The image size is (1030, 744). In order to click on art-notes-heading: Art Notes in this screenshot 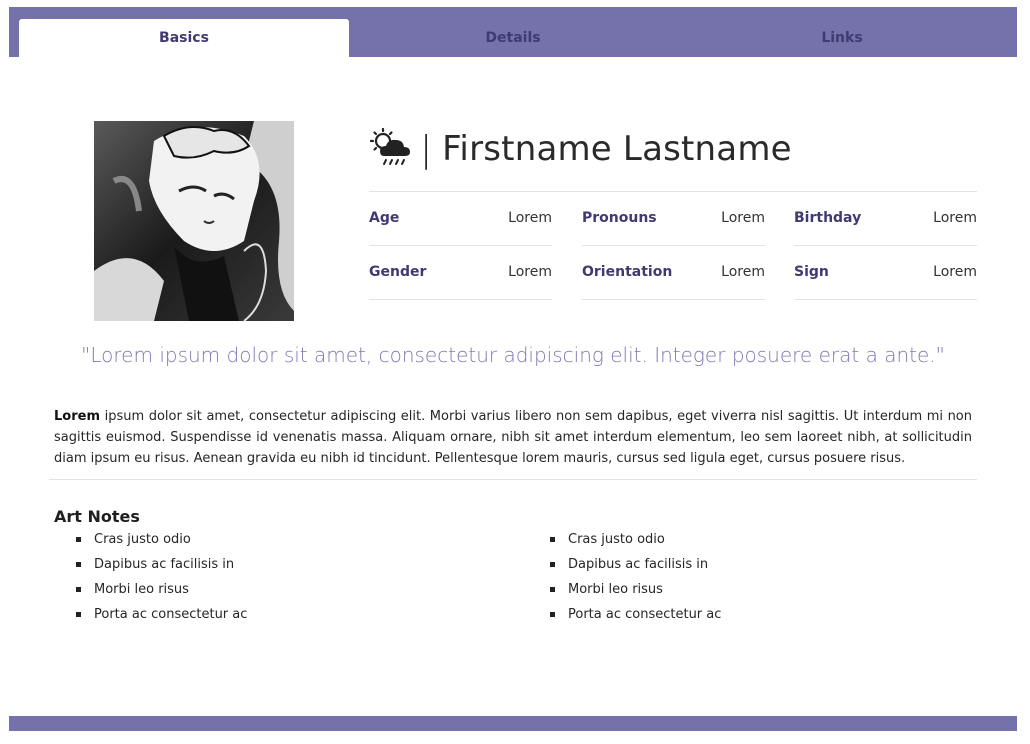, I will do `click(97, 516)`.